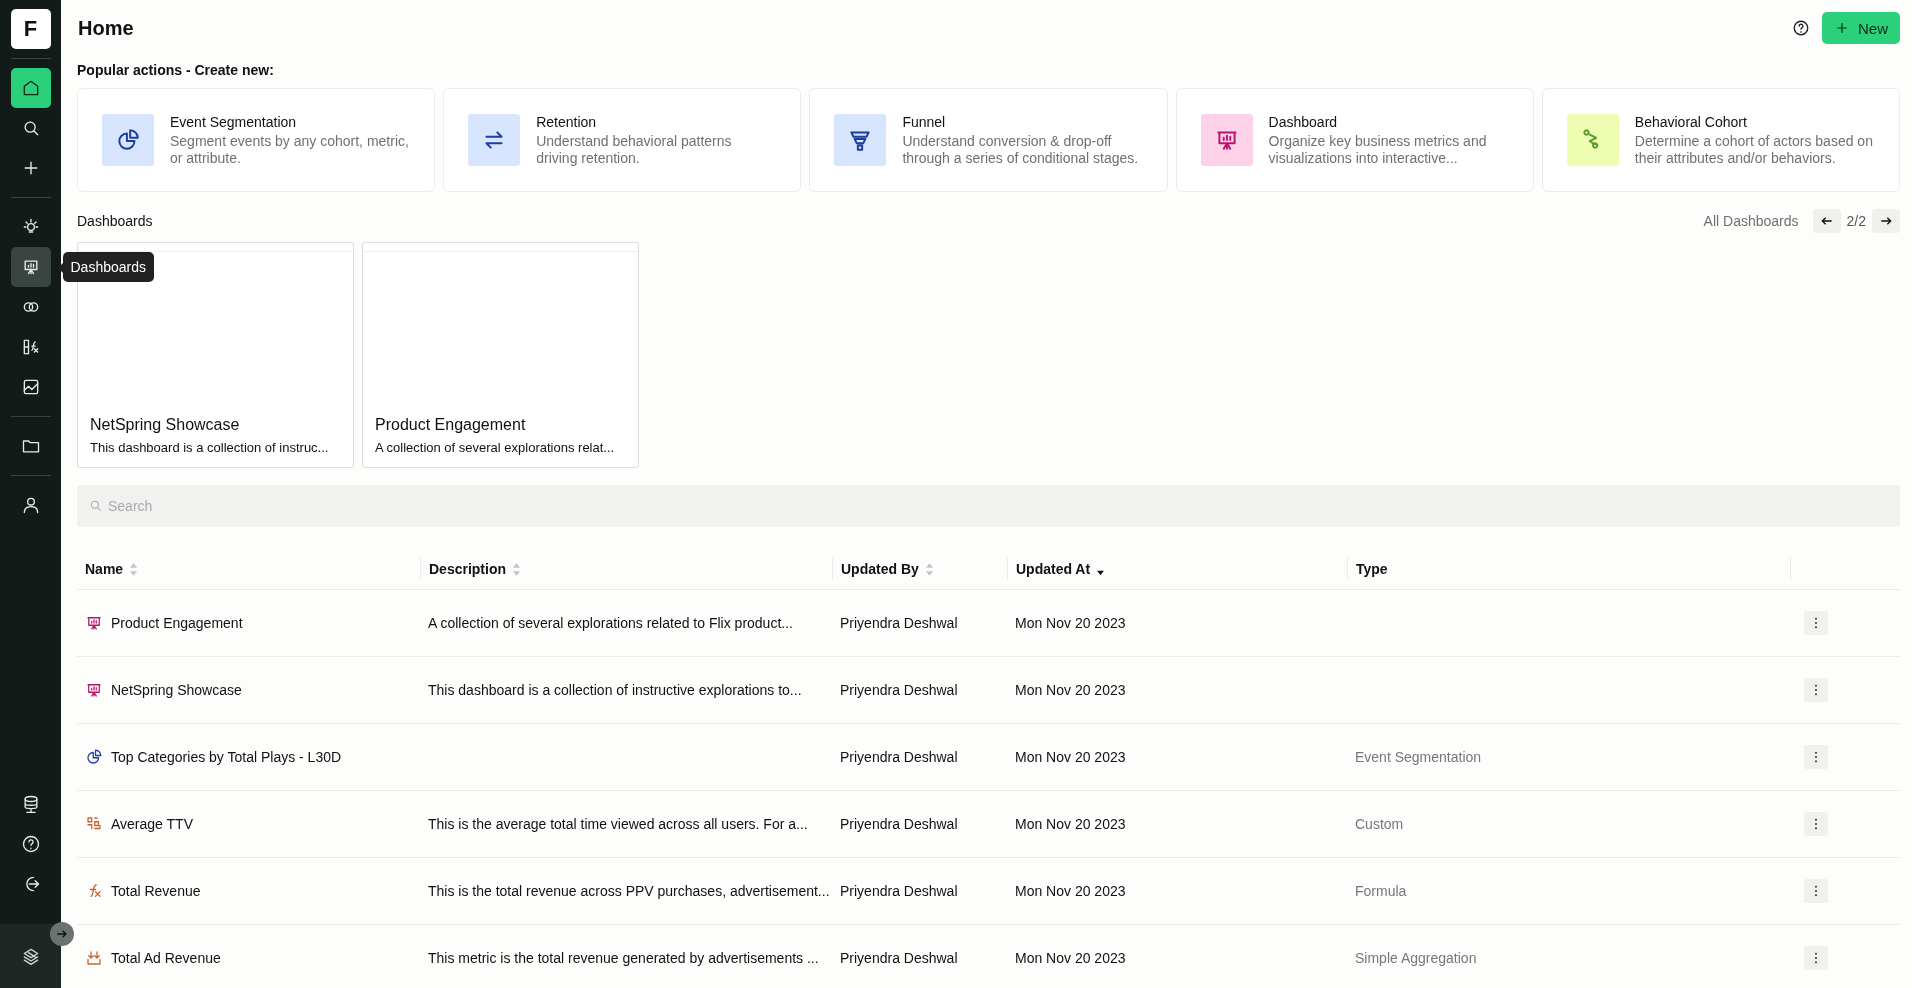 This screenshot has height=988, width=1912. What do you see at coordinates (1021, 149) in the screenshot?
I see `card-description: Understand conversion & drop-off through a series of conditional stages.` at bounding box center [1021, 149].